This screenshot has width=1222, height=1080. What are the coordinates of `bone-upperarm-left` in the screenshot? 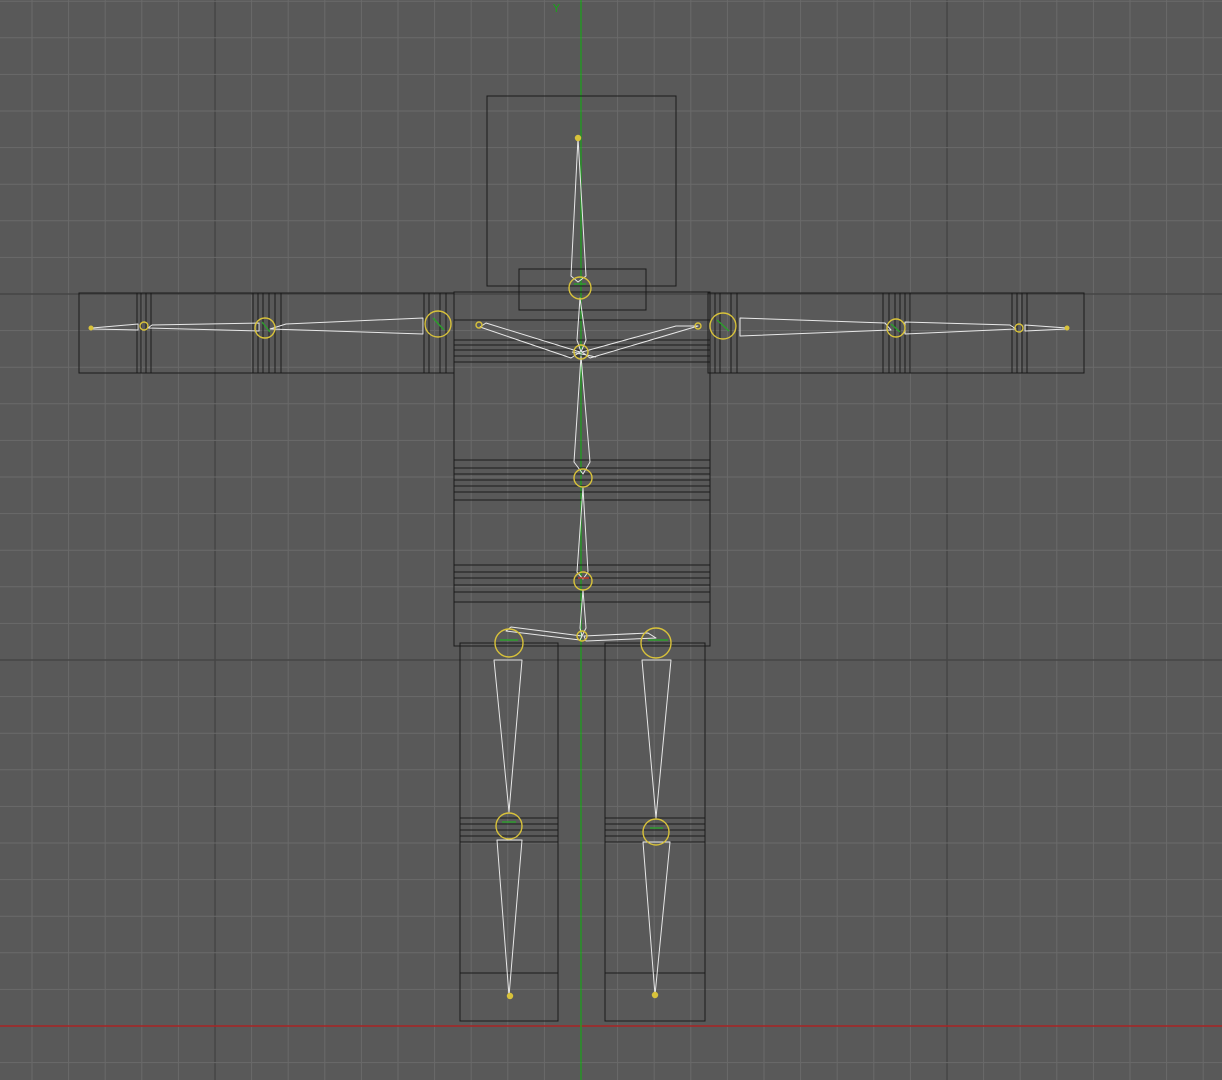 It's located at (346, 326).